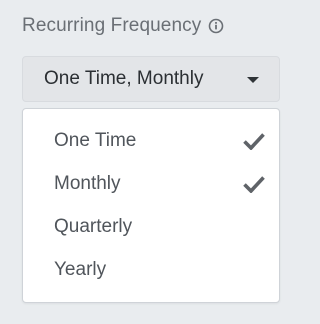 The width and height of the screenshot is (320, 324). I want to click on option-label: Quarterly, so click(93, 226).